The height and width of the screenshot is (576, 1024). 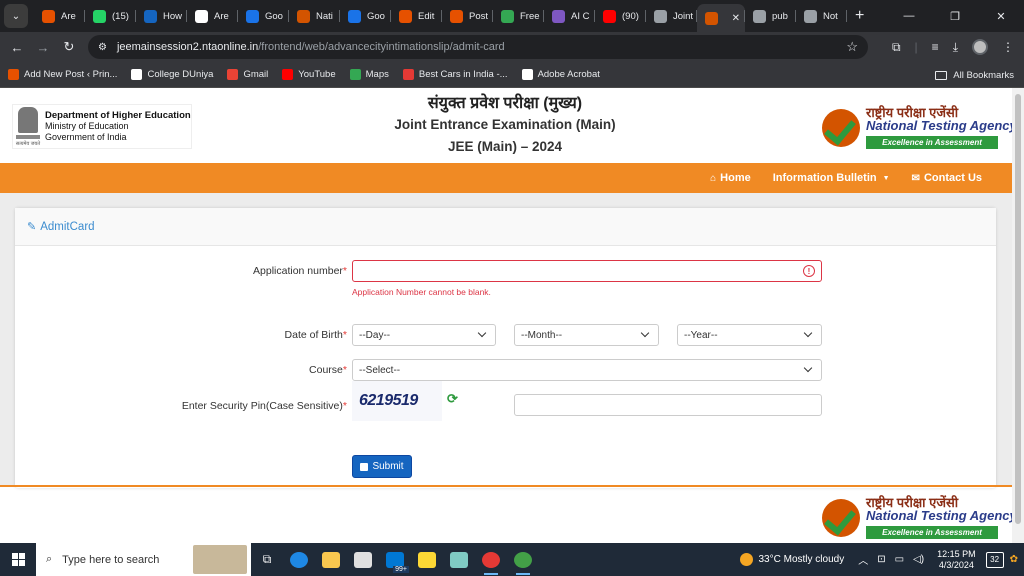 What do you see at coordinates (671, 16) in the screenshot?
I see `browser-tab: Joint` at bounding box center [671, 16].